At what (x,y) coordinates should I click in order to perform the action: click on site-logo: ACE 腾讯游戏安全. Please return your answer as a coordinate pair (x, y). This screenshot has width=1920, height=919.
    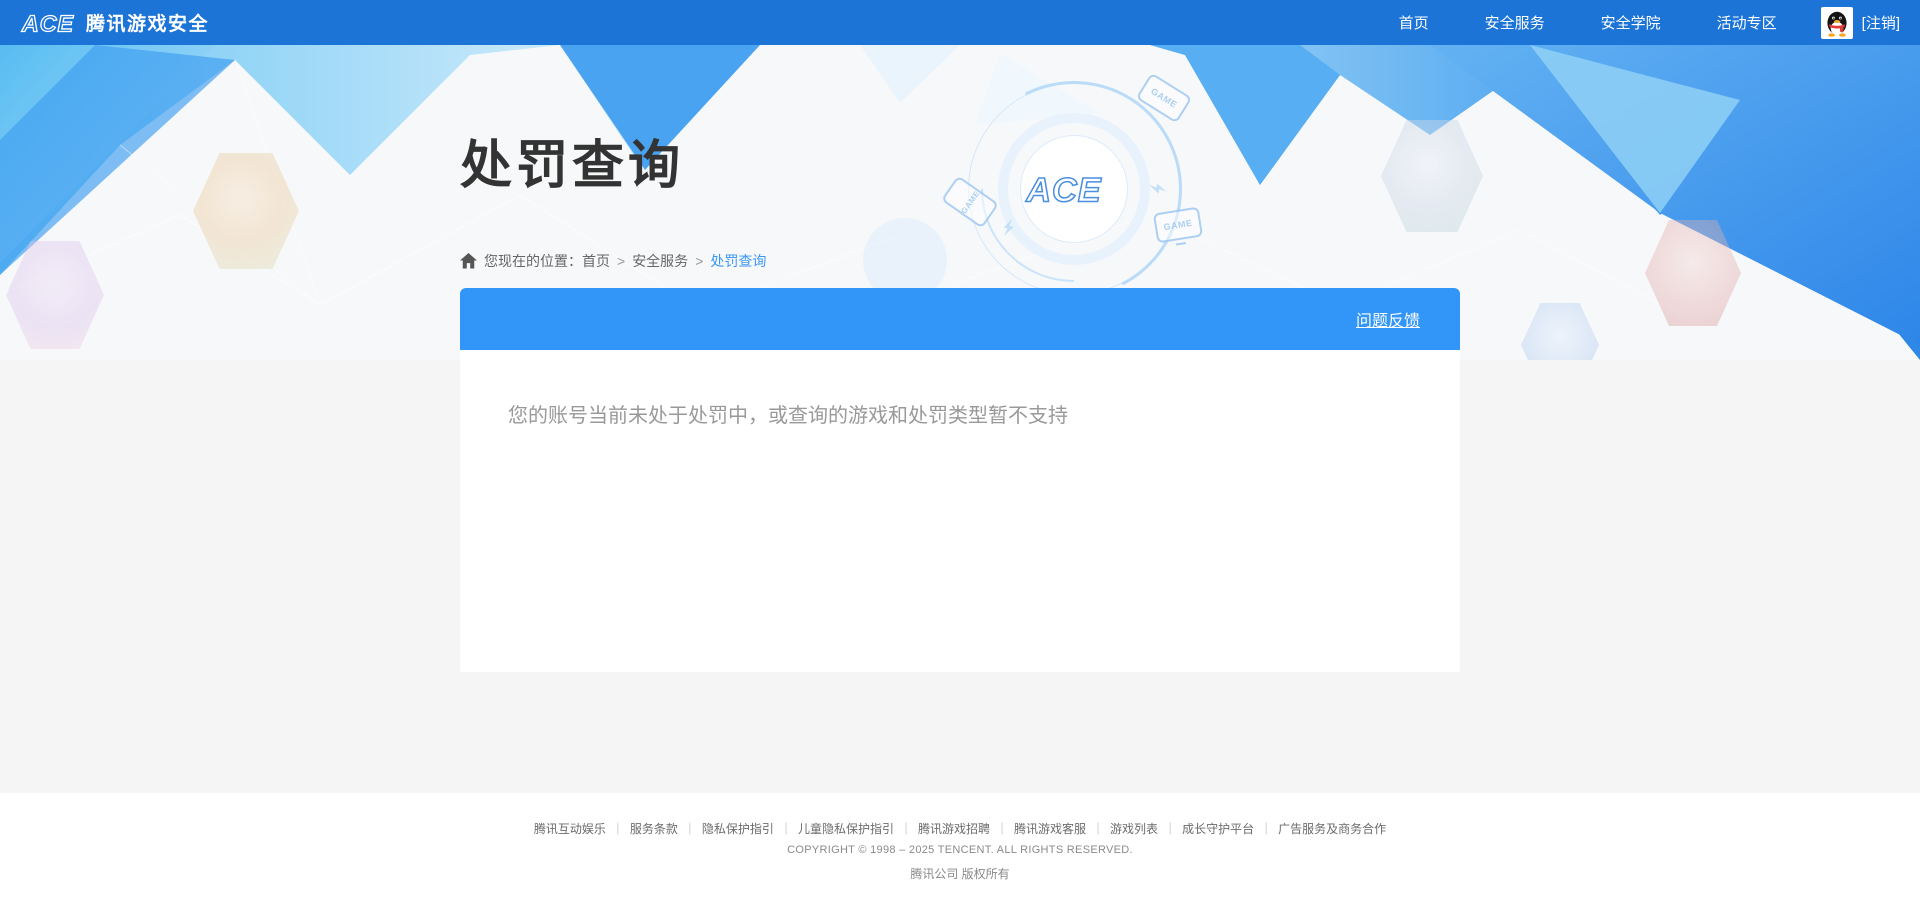
    Looking at the image, I should click on (115, 22).